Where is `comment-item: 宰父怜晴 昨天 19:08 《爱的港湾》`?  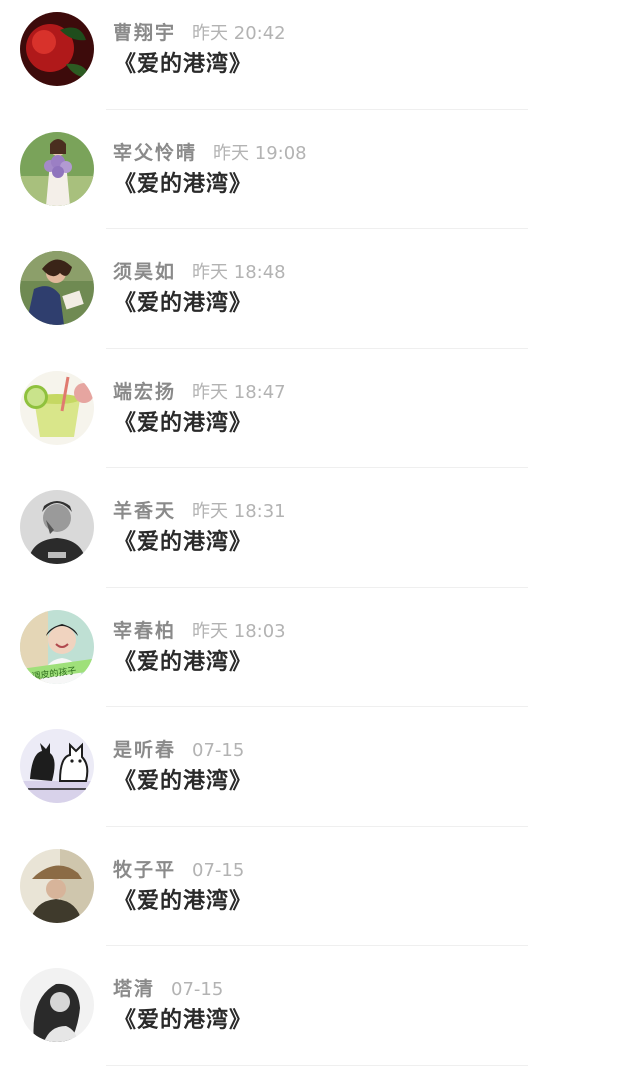
comment-item: 宰父怜晴 昨天 19:08 《爱的港湾》 is located at coordinates (320, 180).